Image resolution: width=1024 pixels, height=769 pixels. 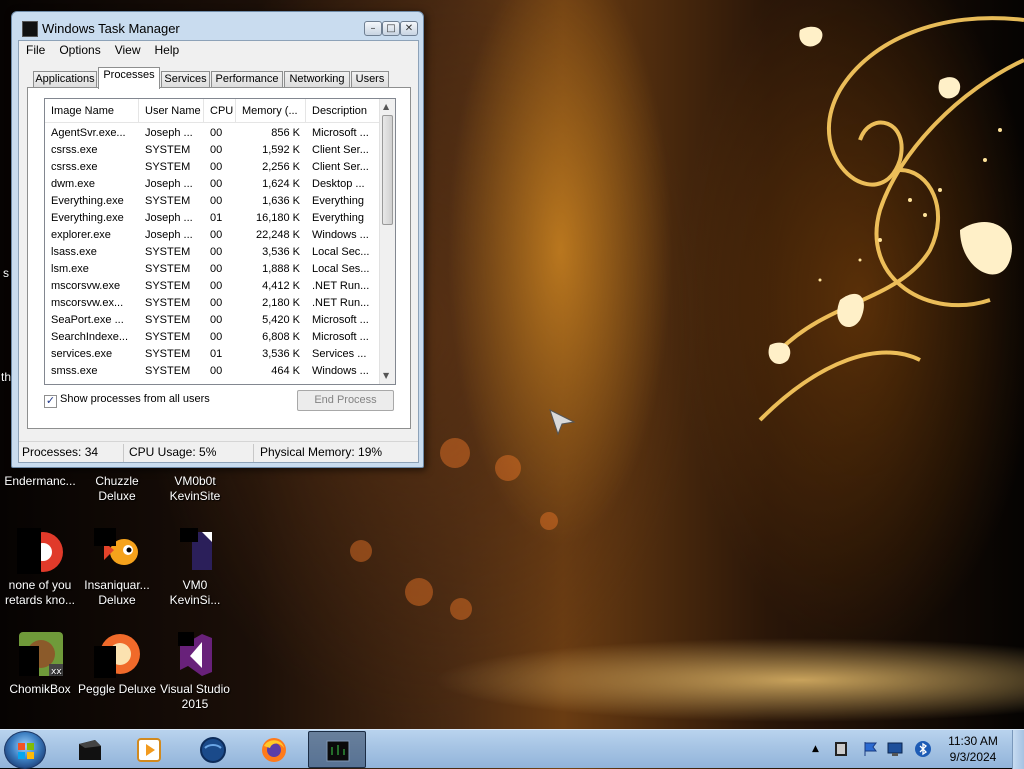 What do you see at coordinates (281, 201) in the screenshot?
I see `cell-memory: 1,636 K` at bounding box center [281, 201].